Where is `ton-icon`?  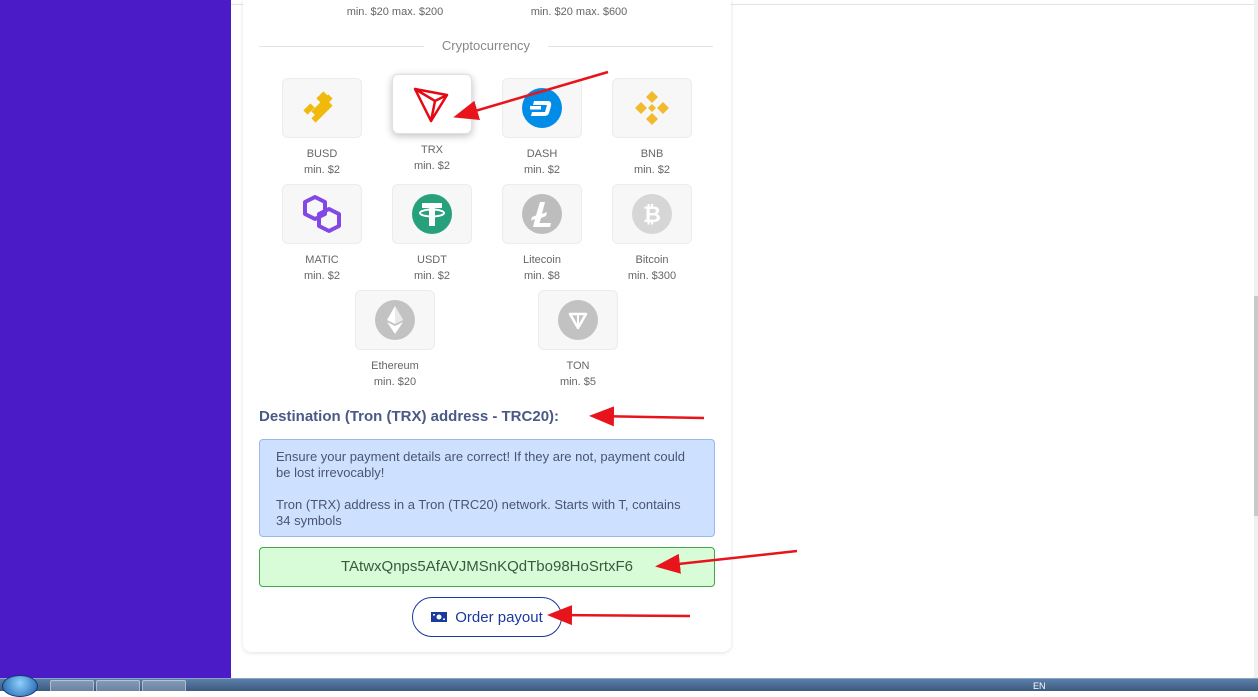
ton-icon is located at coordinates (578, 320).